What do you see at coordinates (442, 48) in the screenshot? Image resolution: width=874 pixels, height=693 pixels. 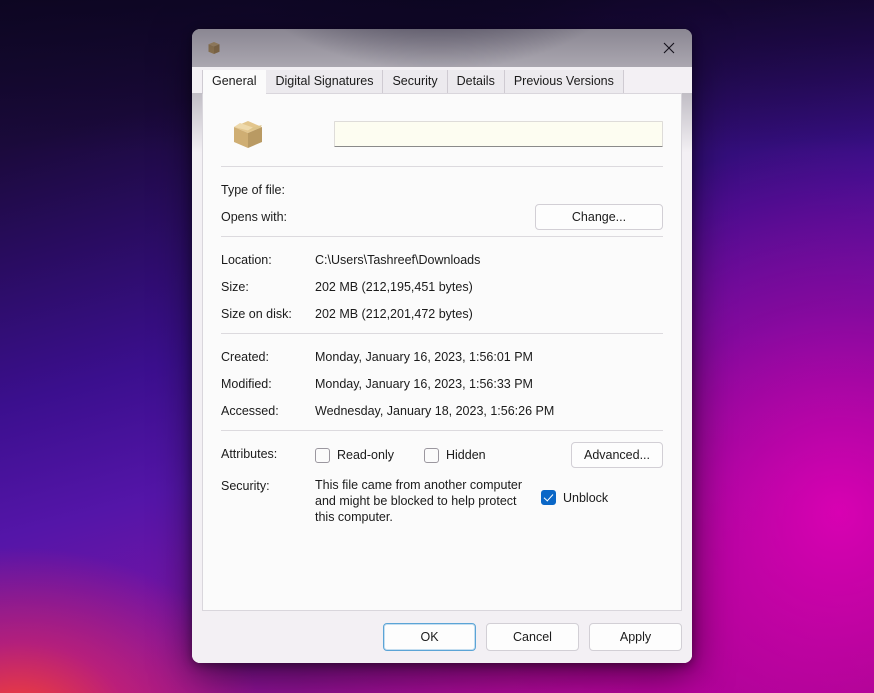 I see `dialog-titlebar` at bounding box center [442, 48].